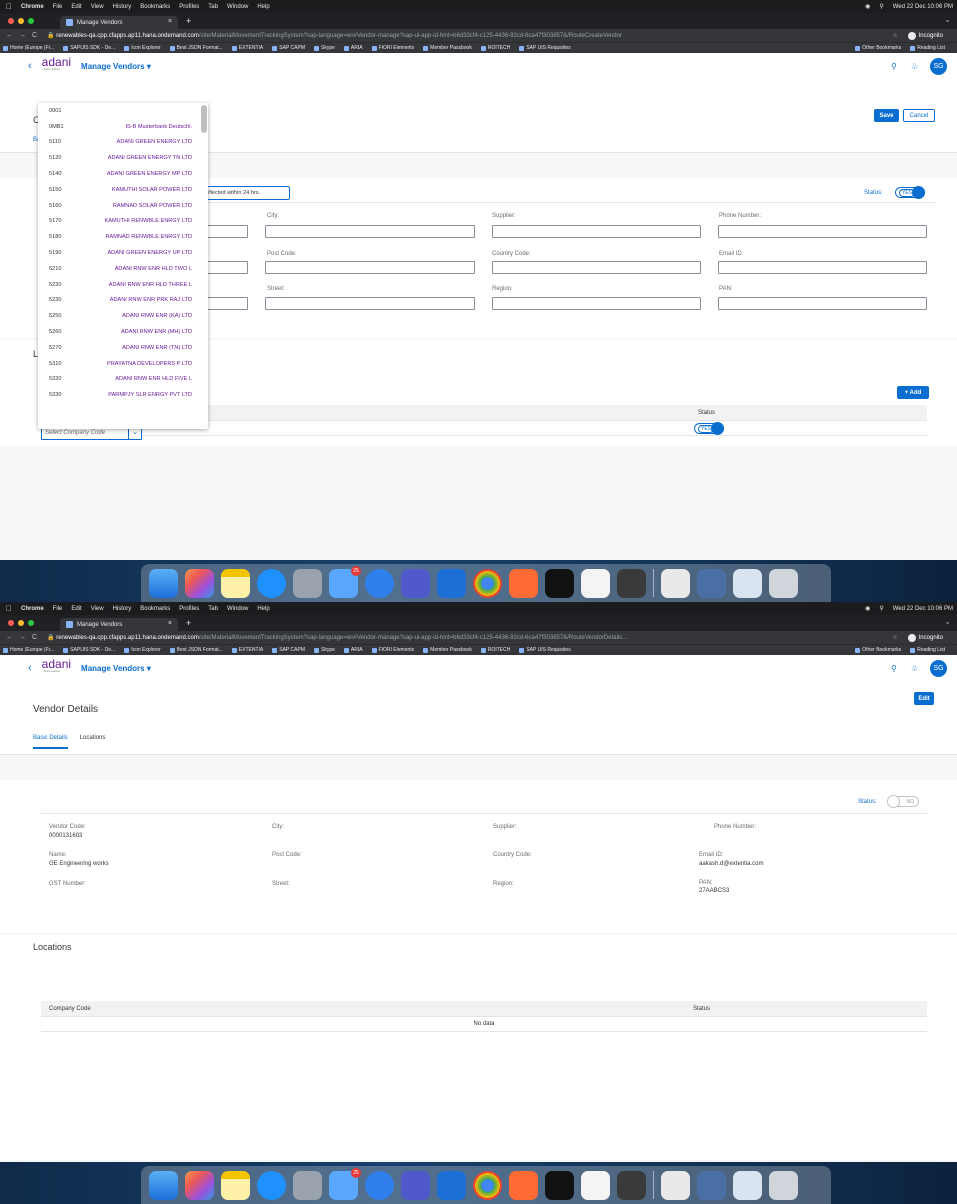 This screenshot has height=1204, width=957. I want to click on teams-icon, so click(415, 583).